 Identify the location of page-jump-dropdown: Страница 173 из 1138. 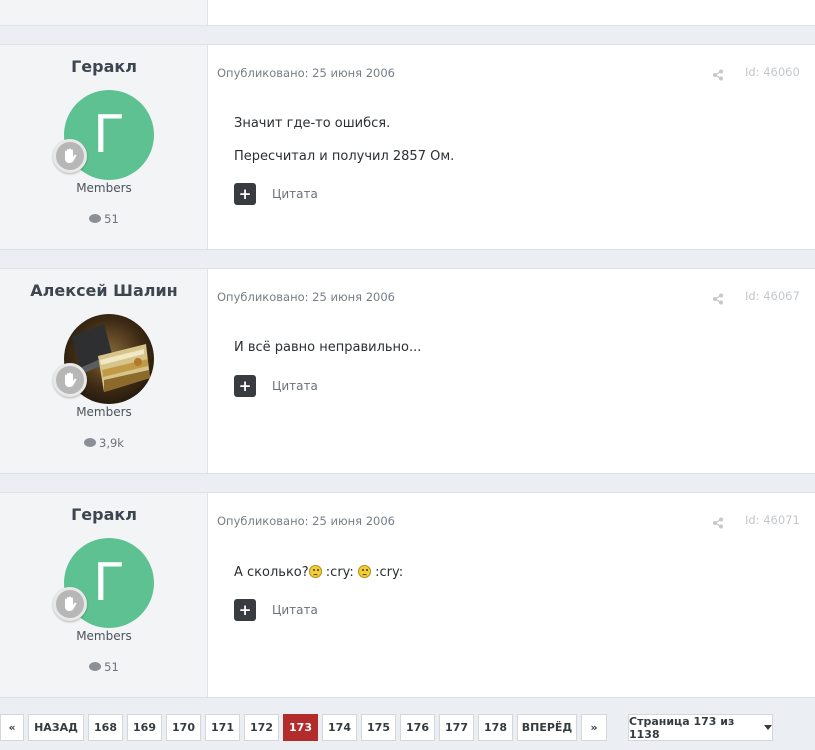
(700, 727).